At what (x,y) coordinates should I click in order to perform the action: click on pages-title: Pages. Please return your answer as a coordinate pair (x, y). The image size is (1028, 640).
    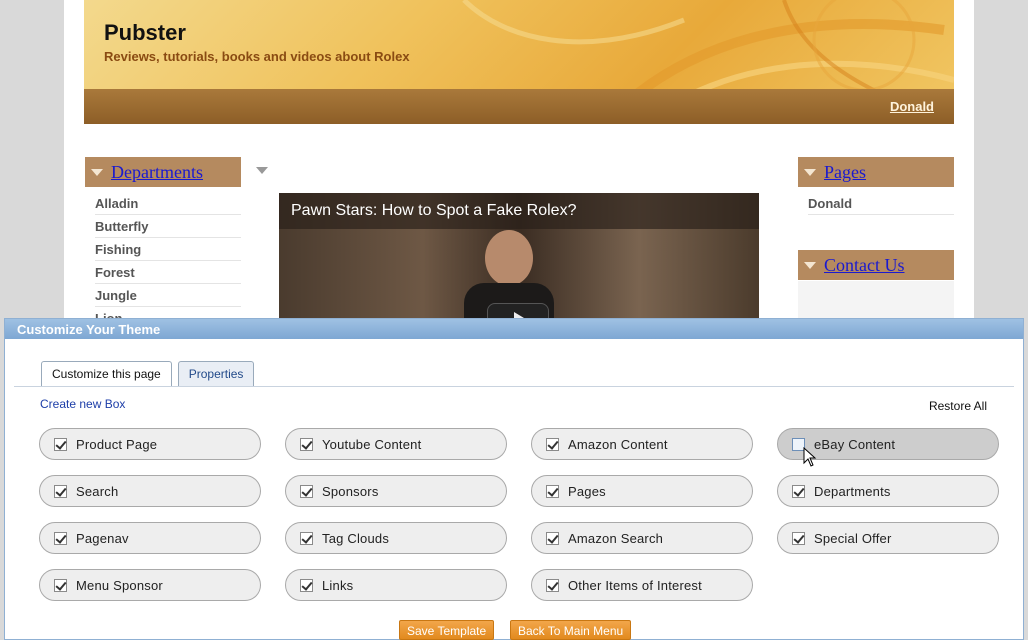
    Looking at the image, I should click on (845, 172).